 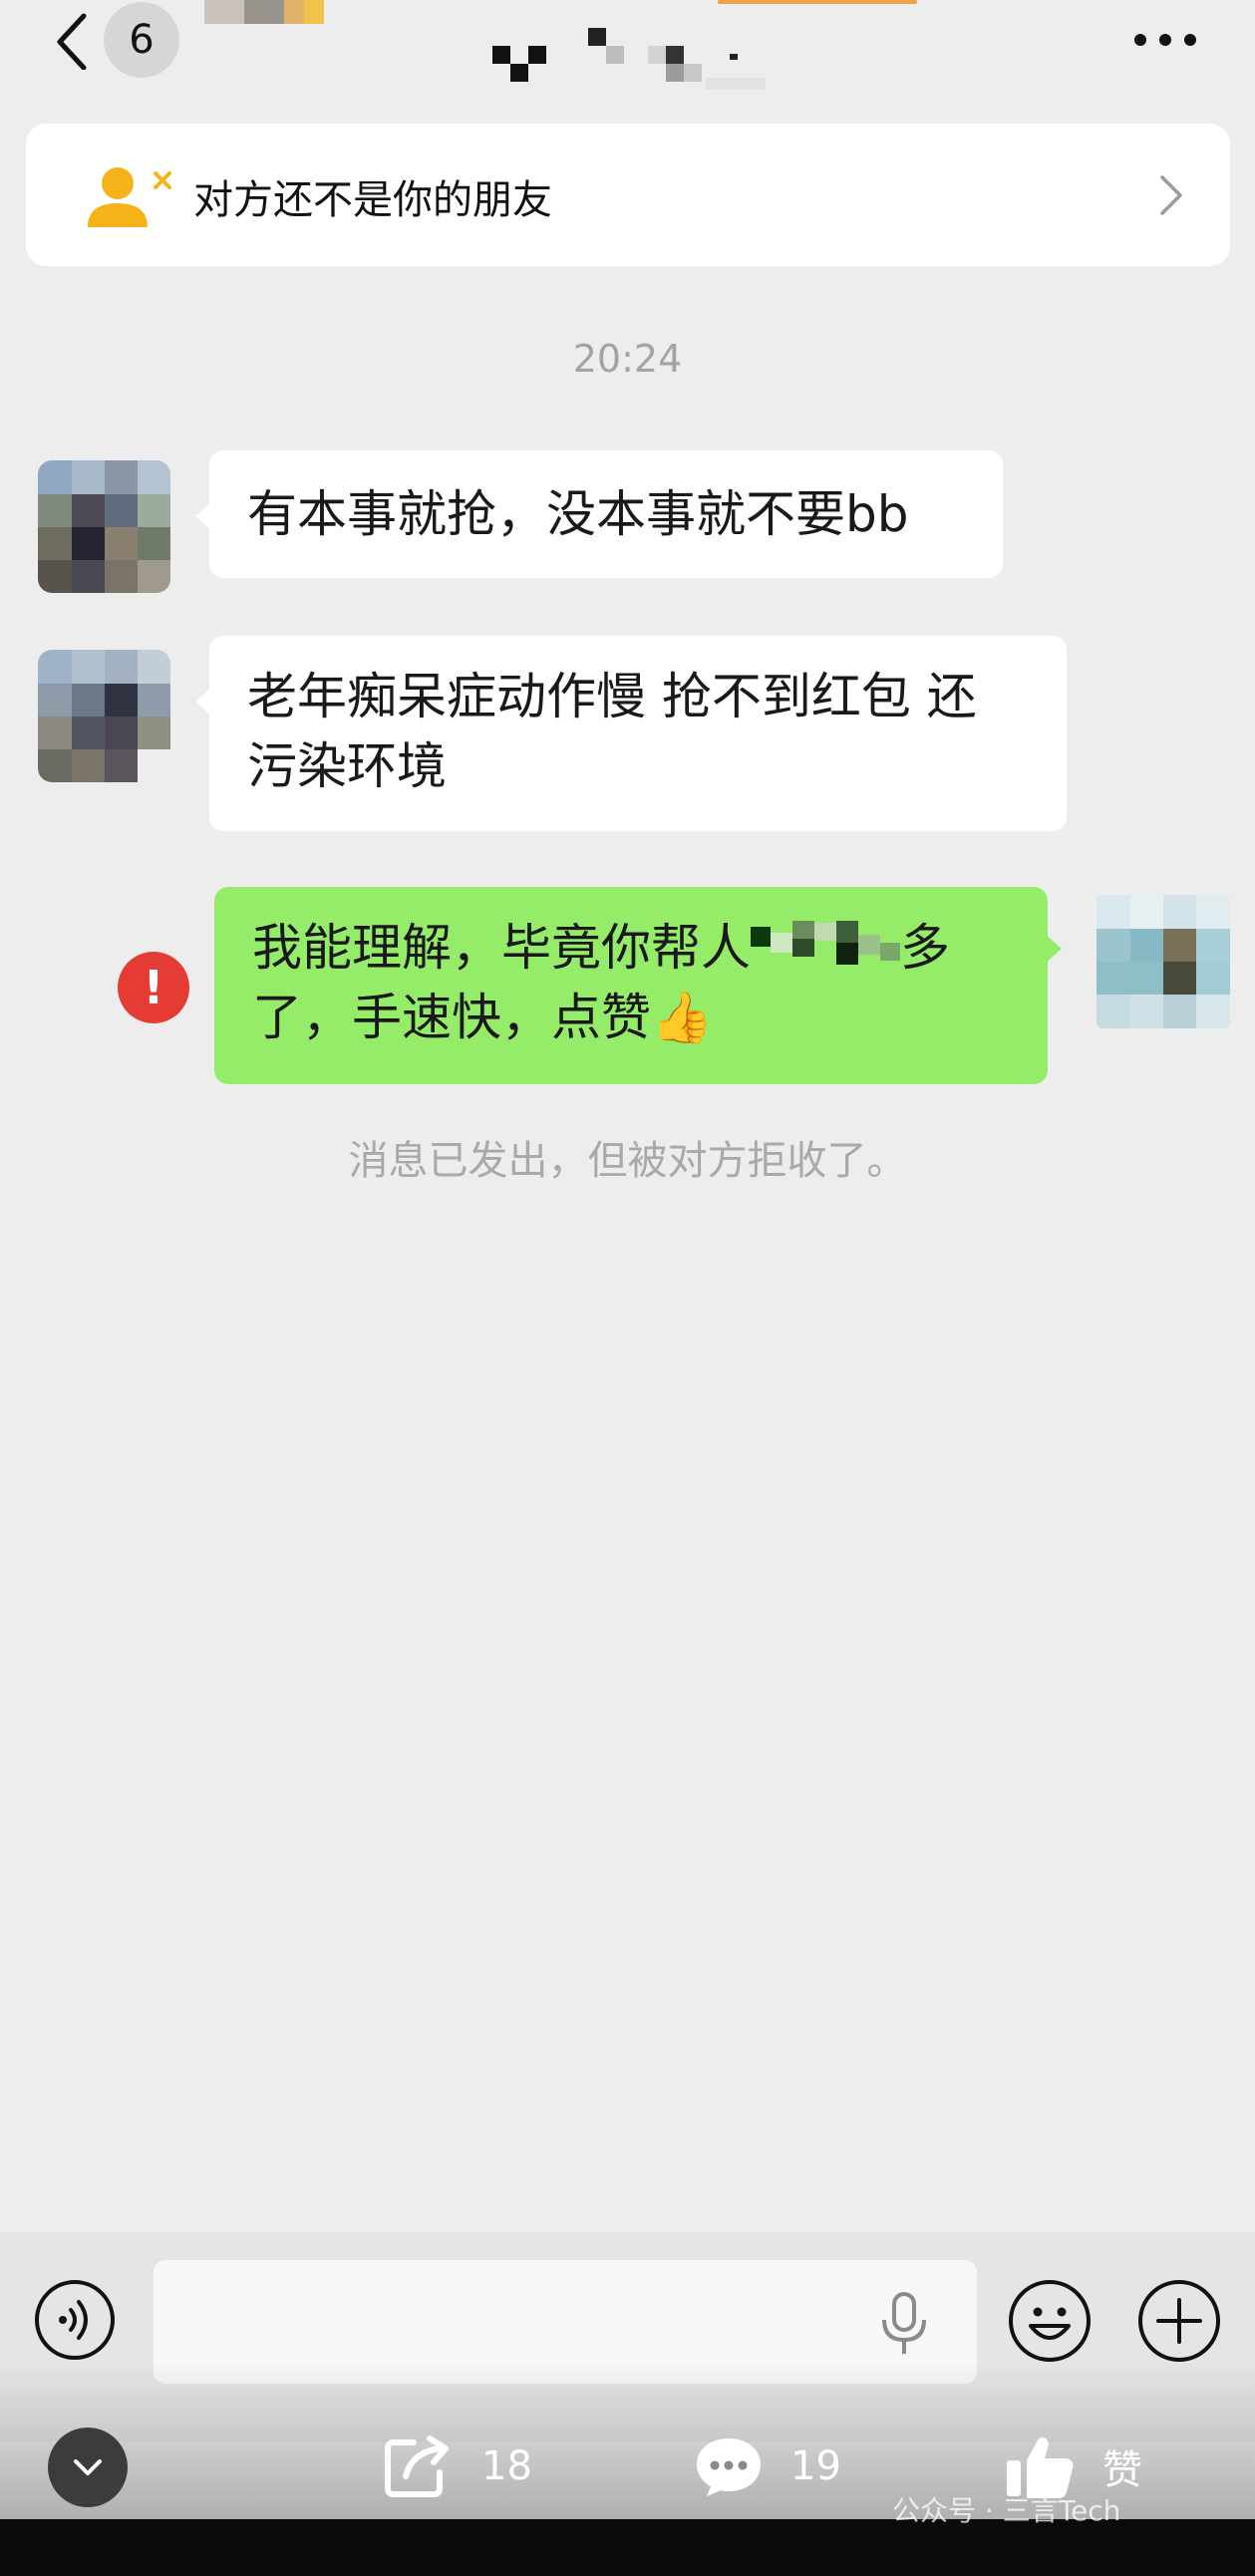 What do you see at coordinates (1050, 2321) in the screenshot?
I see `emoji-icon` at bounding box center [1050, 2321].